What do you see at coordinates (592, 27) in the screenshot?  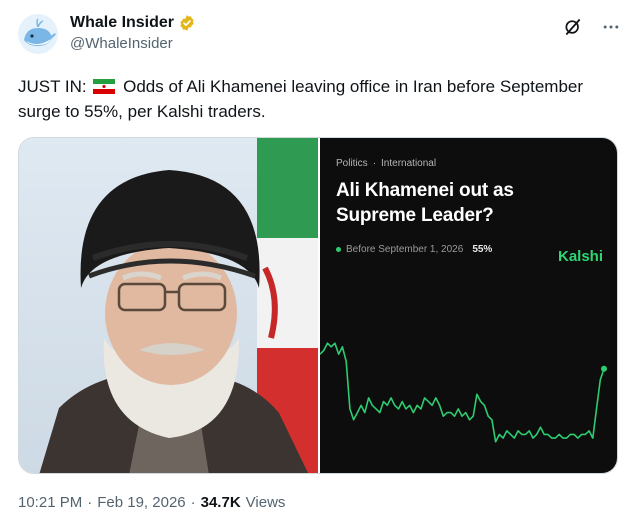 I see `header-actions` at bounding box center [592, 27].